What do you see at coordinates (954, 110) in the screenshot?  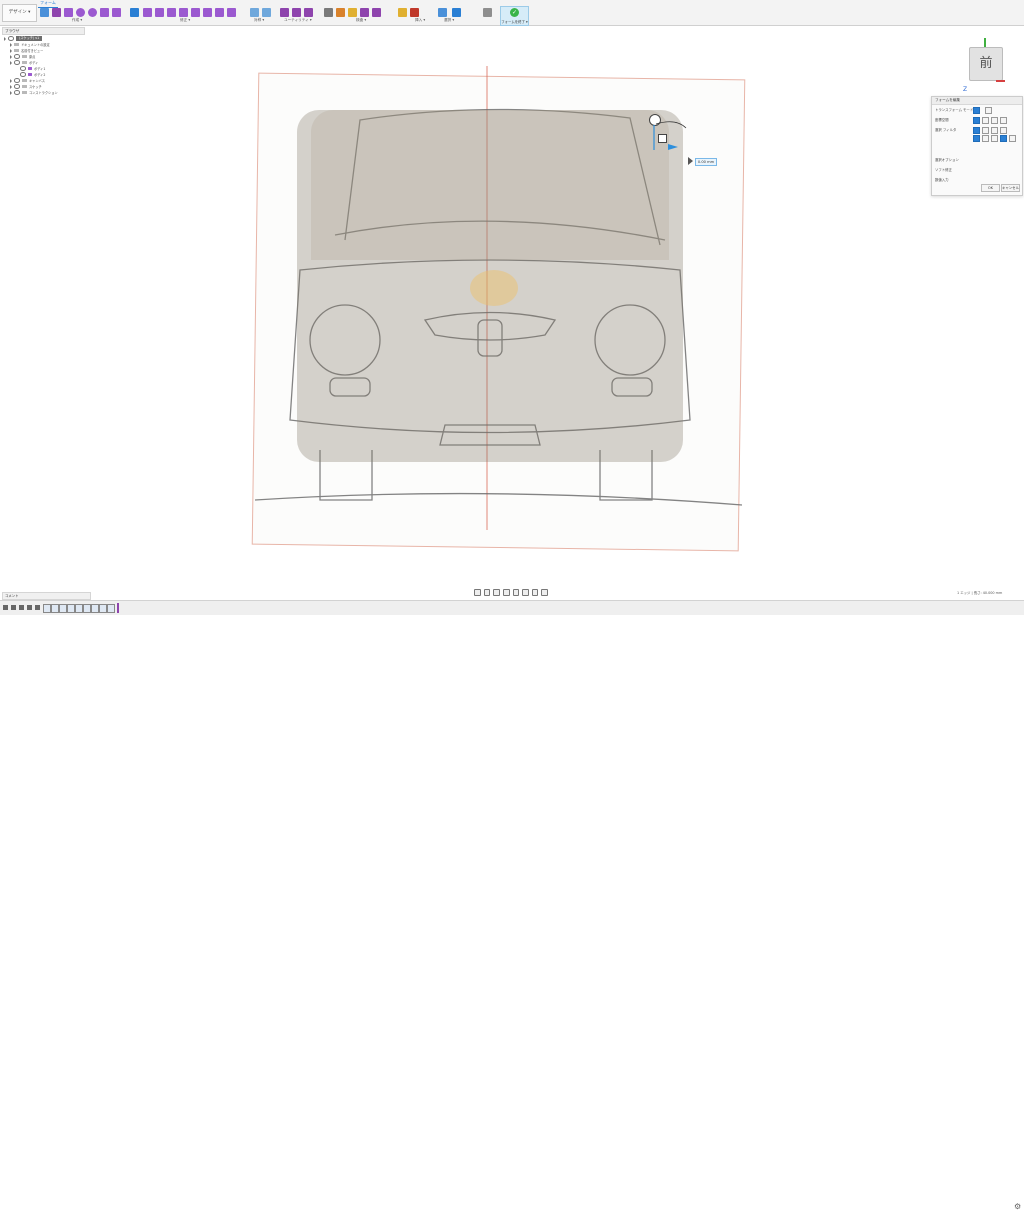 I see `label-transform-mode: トランスフォーム モード` at bounding box center [954, 110].